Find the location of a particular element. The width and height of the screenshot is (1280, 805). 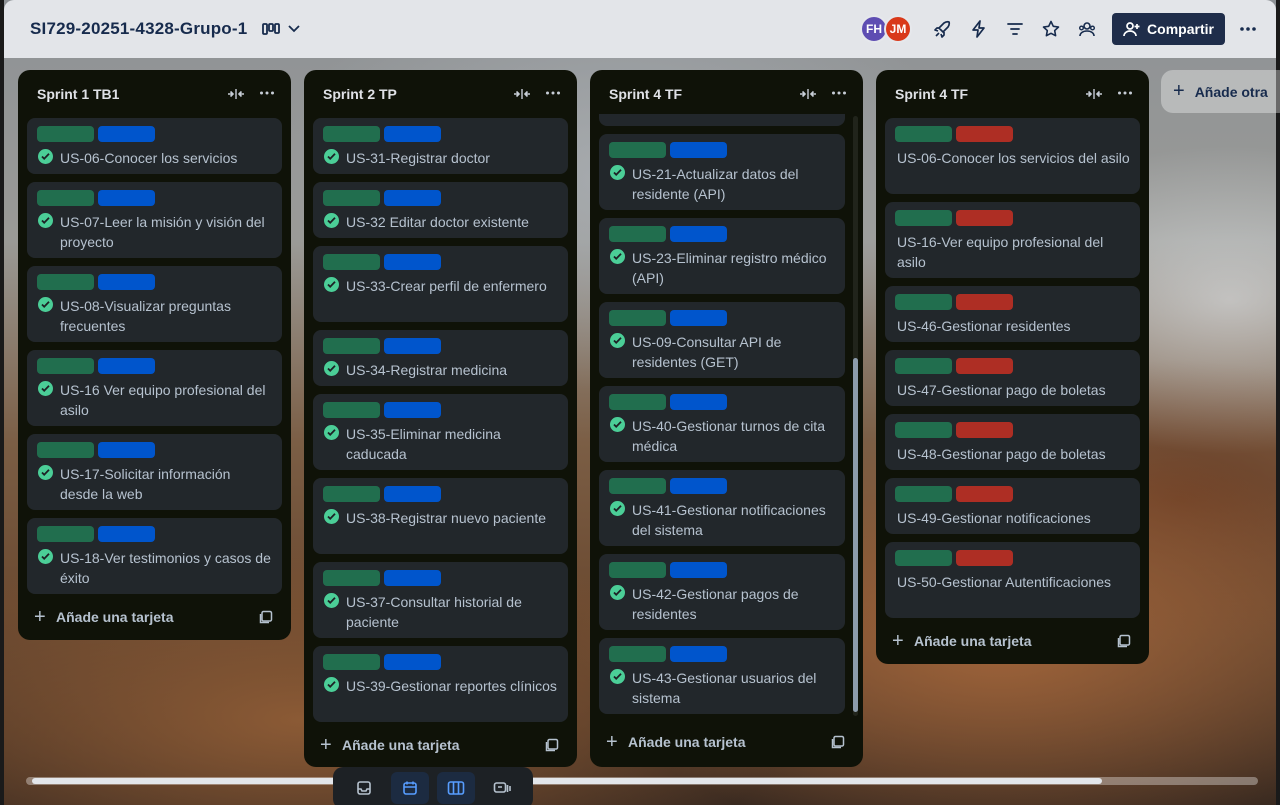

visibility-team-icon is located at coordinates (1087, 29).